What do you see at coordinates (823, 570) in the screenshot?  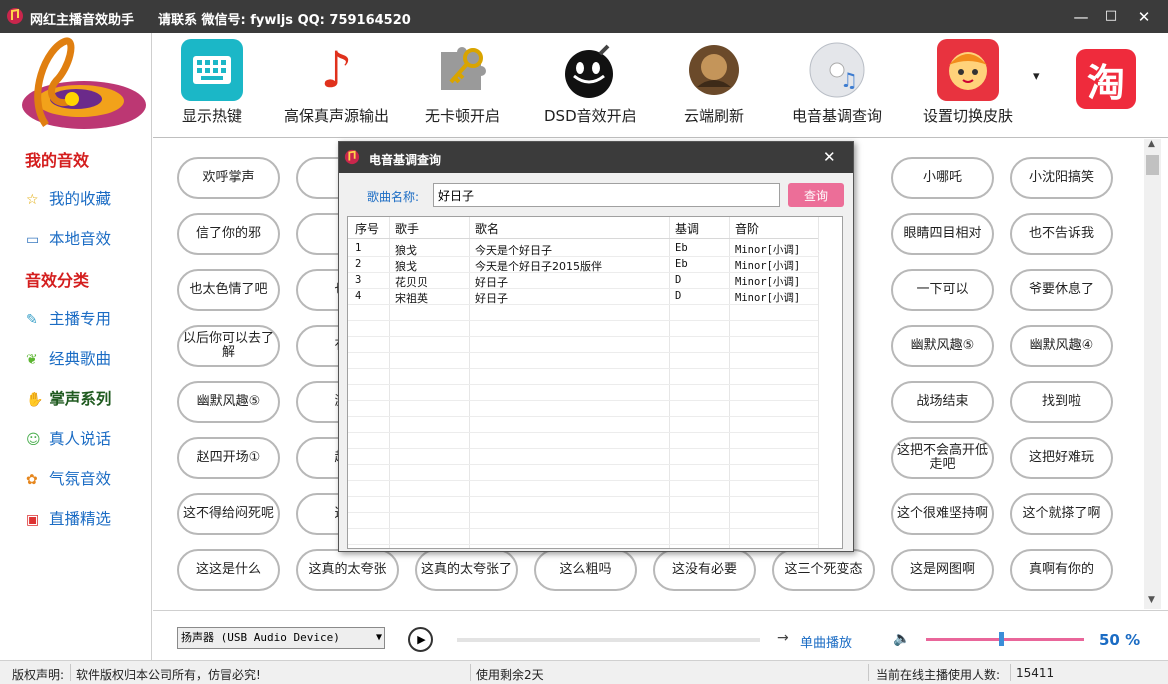 I see `sound-effect-button: 这三个死变态` at bounding box center [823, 570].